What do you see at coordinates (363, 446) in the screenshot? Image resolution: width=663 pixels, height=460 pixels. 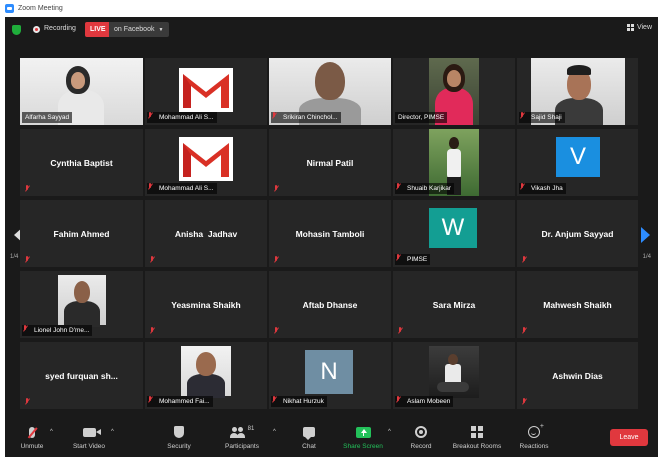 I see `share-screen-label: Share Screen` at bounding box center [363, 446].